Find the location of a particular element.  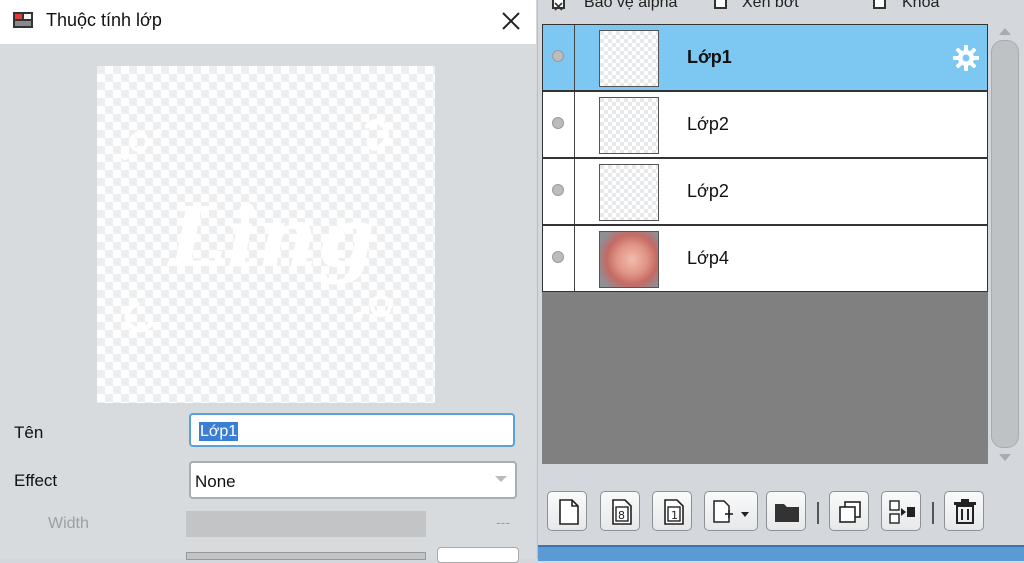

new-8bit-layer-icon: 8 is located at coordinates (622, 512).